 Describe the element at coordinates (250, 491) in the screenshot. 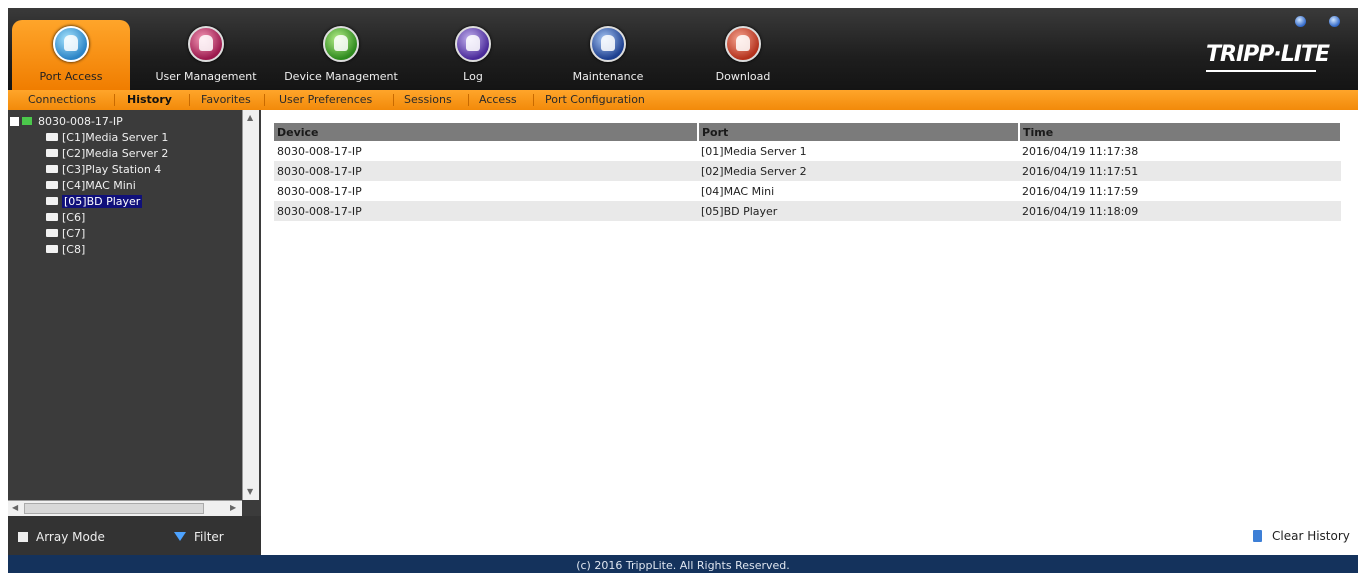

I see `scroll-down-icon: ▼` at that location.